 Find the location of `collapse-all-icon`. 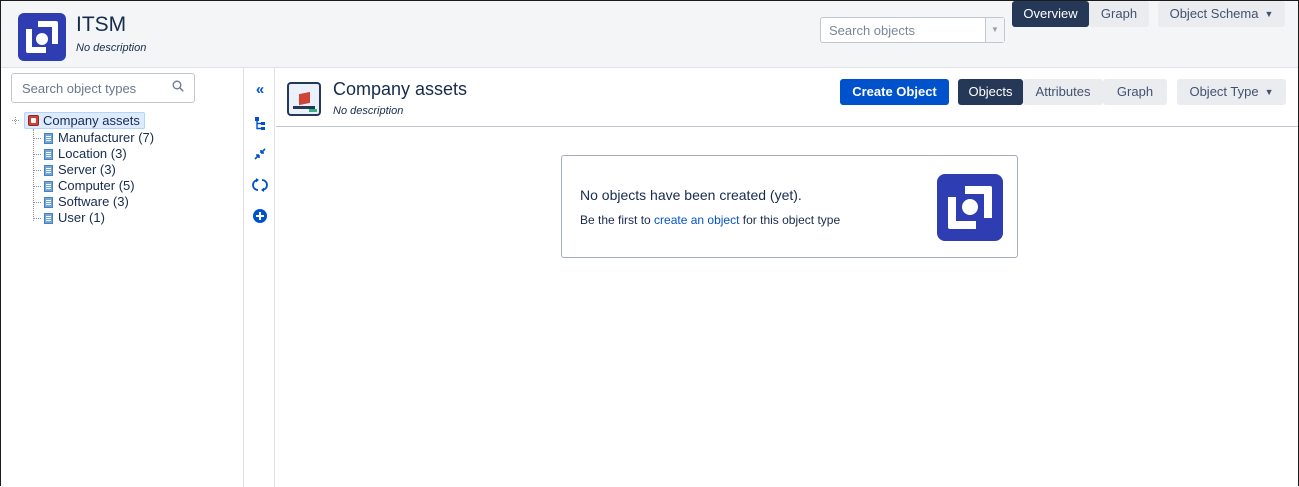

collapse-all-icon is located at coordinates (260, 154).